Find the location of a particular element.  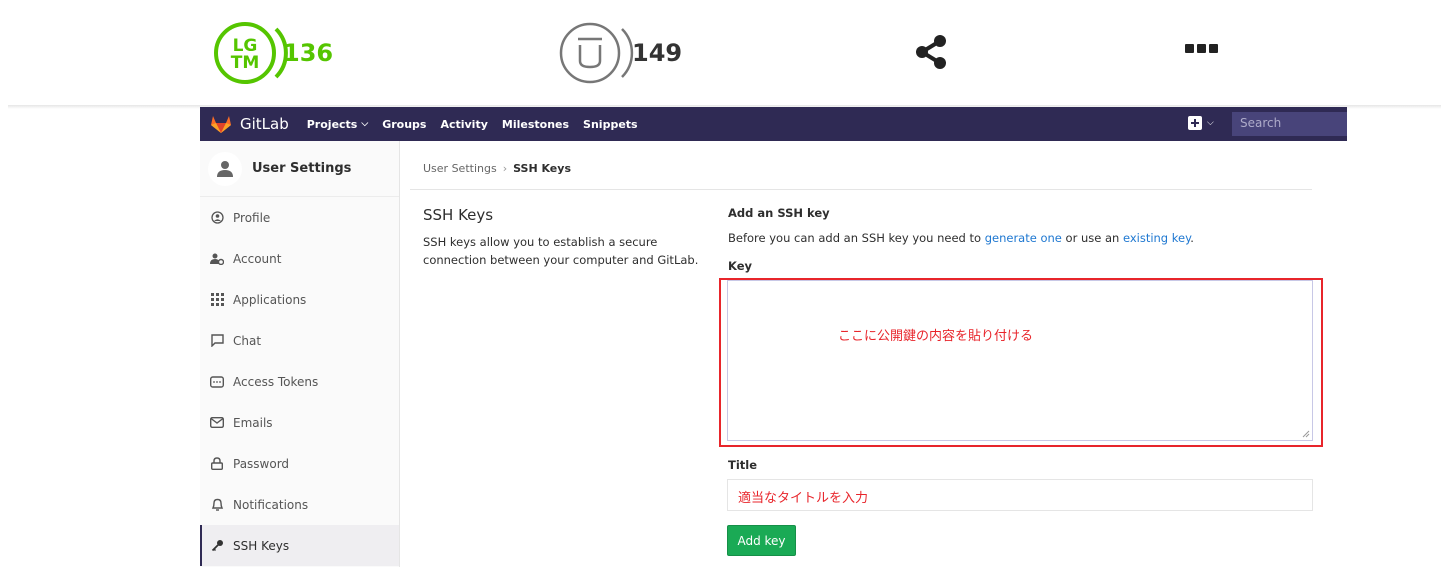

key-annotation: ここに公開鍵の内容を貼り付ける is located at coordinates (936, 336).